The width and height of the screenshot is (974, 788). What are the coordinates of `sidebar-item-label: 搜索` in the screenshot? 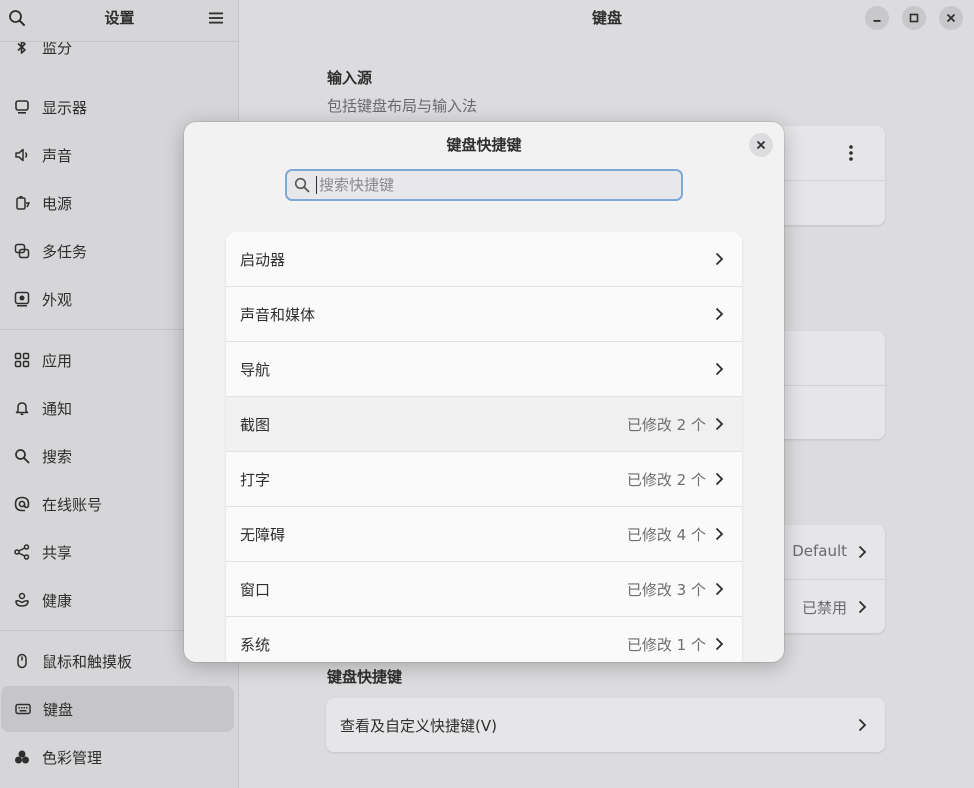 It's located at (57, 456).